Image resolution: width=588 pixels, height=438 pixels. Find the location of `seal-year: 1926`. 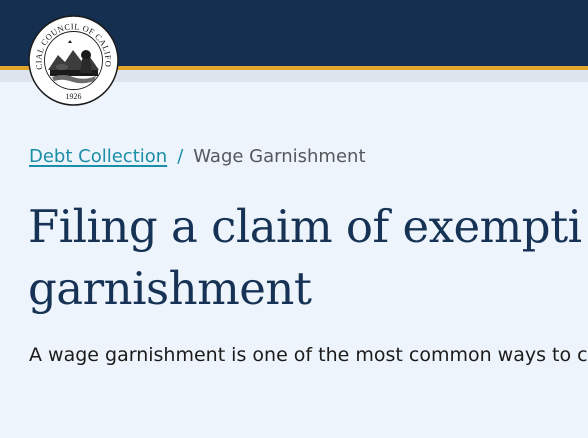

seal-year: 1926 is located at coordinates (74, 96).